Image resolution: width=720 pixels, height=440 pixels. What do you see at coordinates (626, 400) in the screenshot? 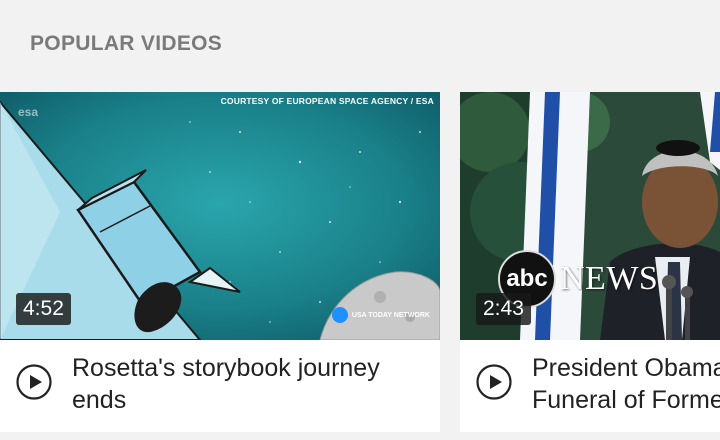
I see `video-title-line: Funeral of Forme` at bounding box center [626, 400].